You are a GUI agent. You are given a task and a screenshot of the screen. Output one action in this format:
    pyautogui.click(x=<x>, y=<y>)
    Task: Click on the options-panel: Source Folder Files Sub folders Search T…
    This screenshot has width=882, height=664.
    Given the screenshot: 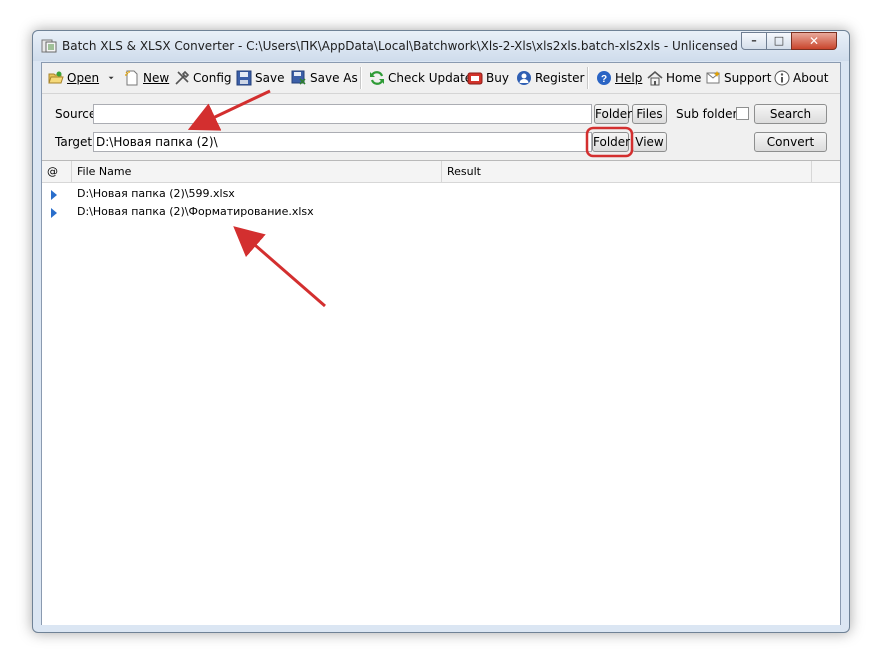 What is the action you would take?
    pyautogui.click(x=441, y=127)
    